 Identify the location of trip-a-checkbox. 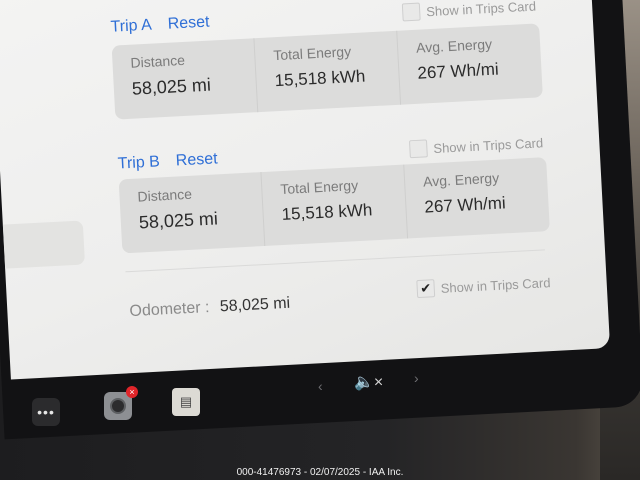
(411, 12).